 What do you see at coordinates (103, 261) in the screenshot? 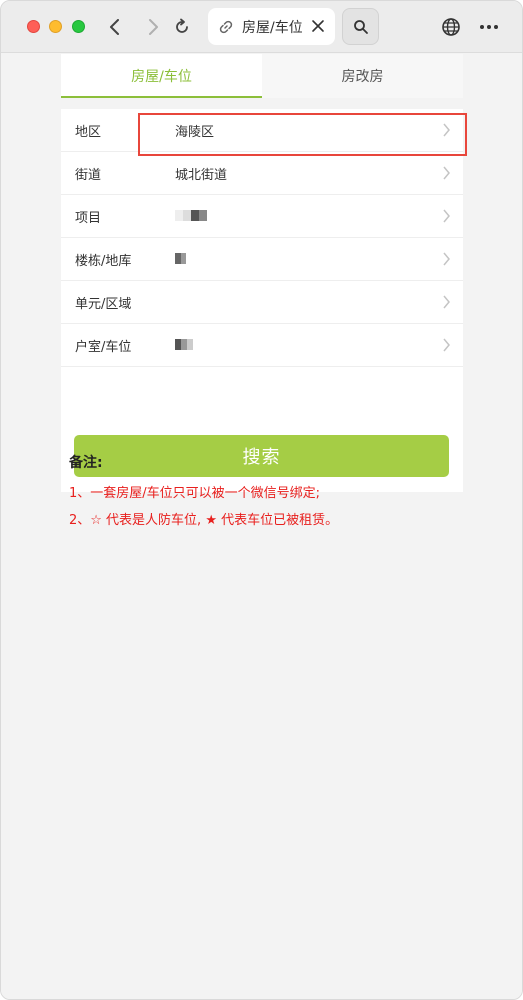
I see `building-label: 楼栋/地库` at bounding box center [103, 261].